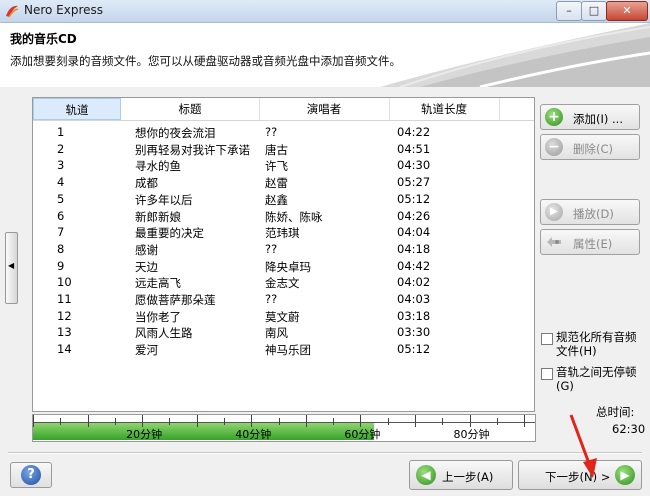  Describe the element at coordinates (276, 149) in the screenshot. I see `track-artist: 唐古` at that location.